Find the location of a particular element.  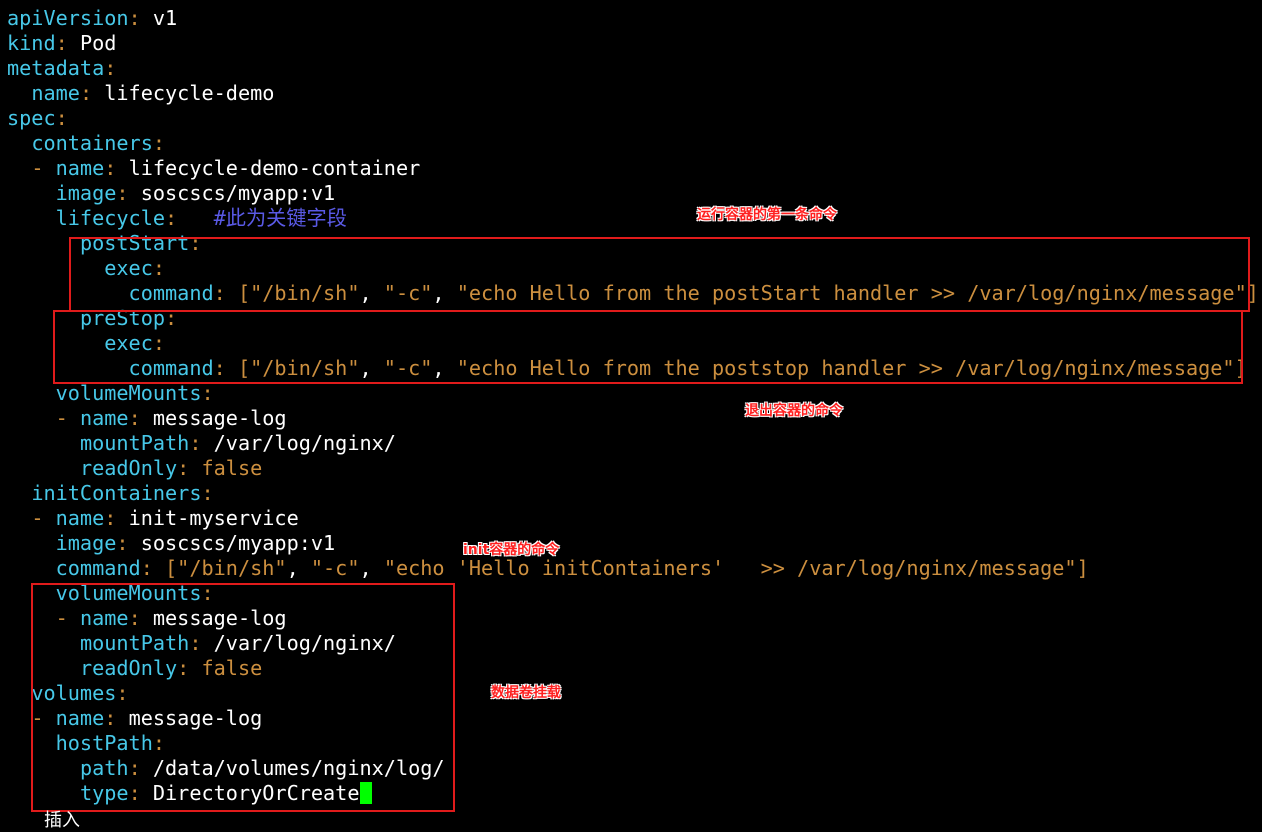

yaml-key: initContainers is located at coordinates (116, 493).